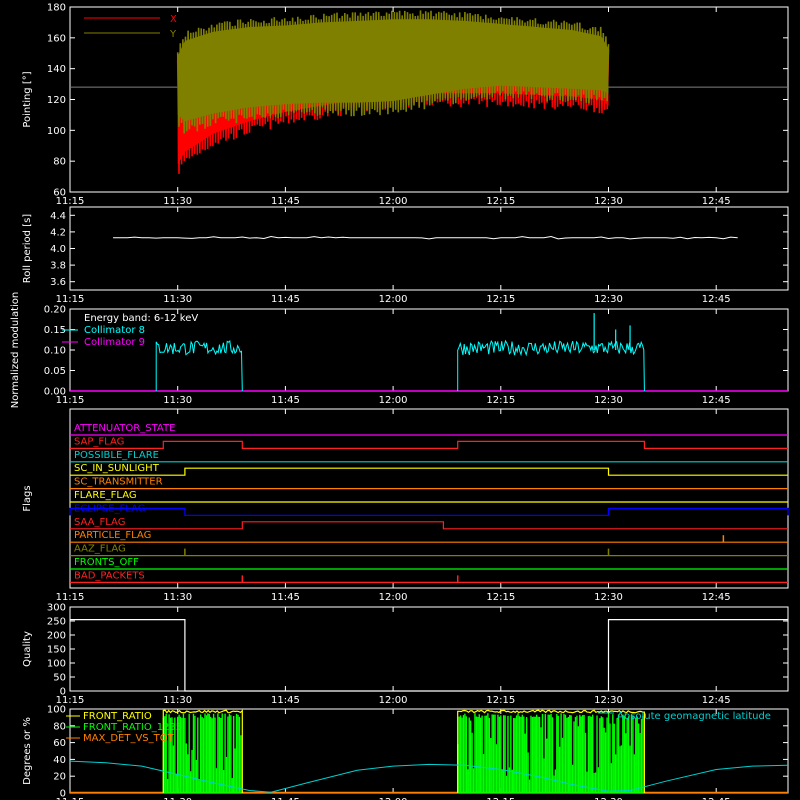  I want to click on roll-period-y-tick-label: 3.8, so click(58, 266).